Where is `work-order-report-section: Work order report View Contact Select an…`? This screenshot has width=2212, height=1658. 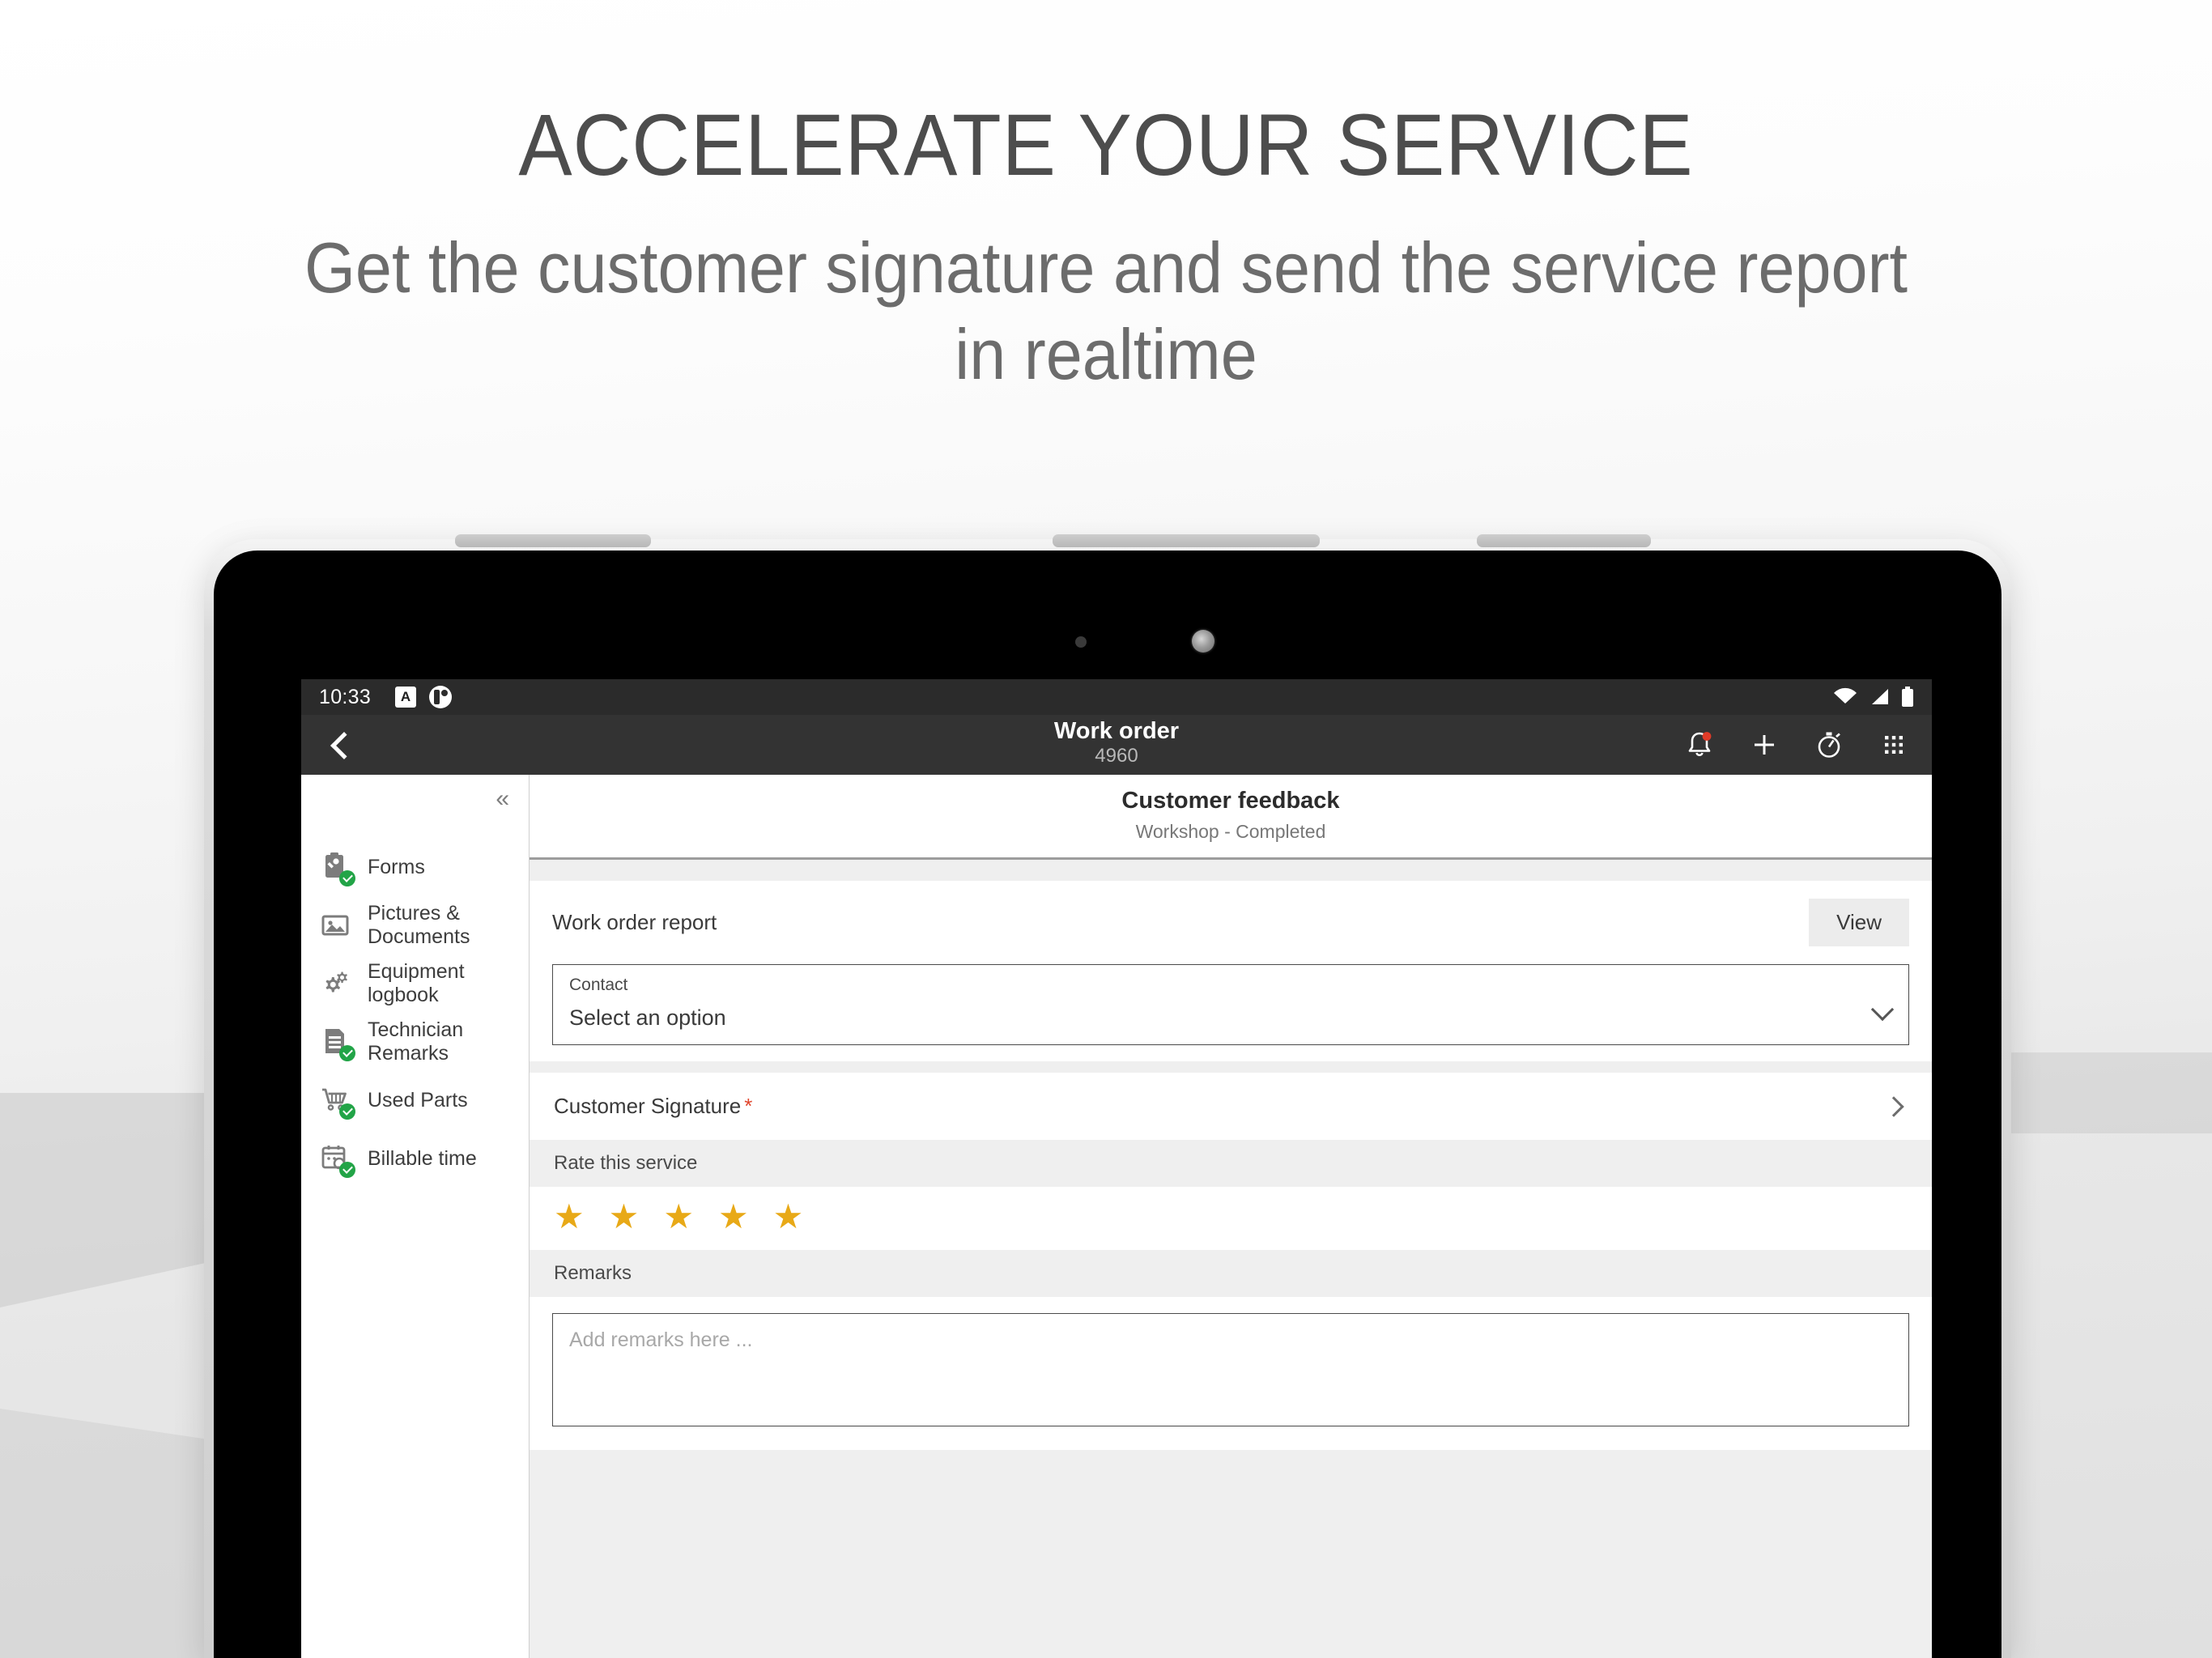
work-order-report-section: Work order report View Contact Select an… is located at coordinates (1231, 971).